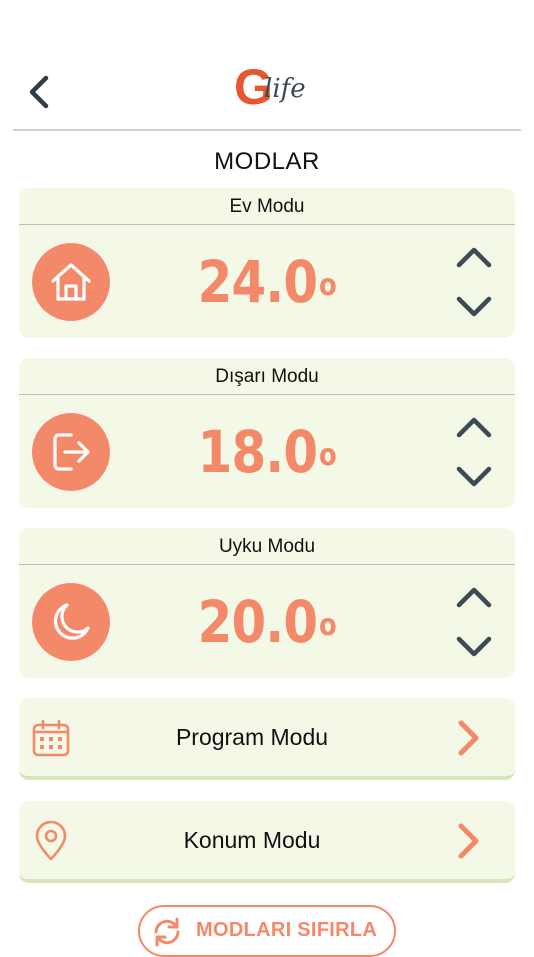  I want to click on temperature-display: 18.0o, so click(266, 452).